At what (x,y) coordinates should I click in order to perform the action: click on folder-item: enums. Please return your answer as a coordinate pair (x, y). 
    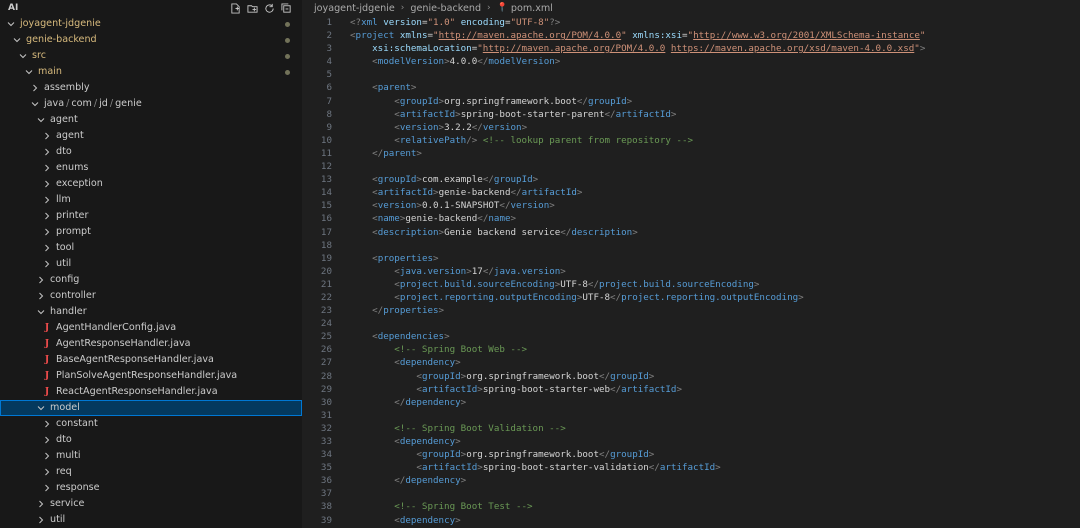
    Looking at the image, I should click on (151, 168).